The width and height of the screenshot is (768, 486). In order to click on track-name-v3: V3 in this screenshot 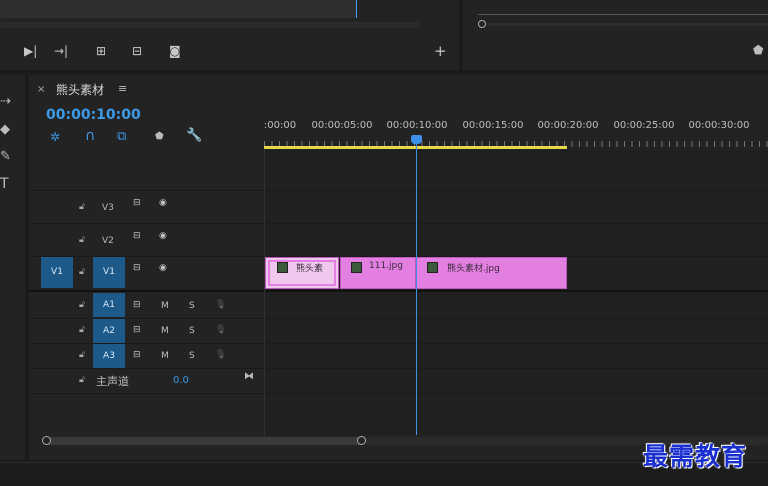, I will do `click(108, 208)`.